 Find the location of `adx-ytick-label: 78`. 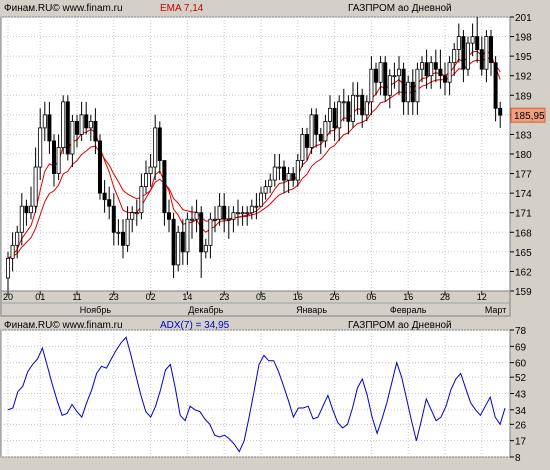

adx-ytick-label: 78 is located at coordinates (521, 331).